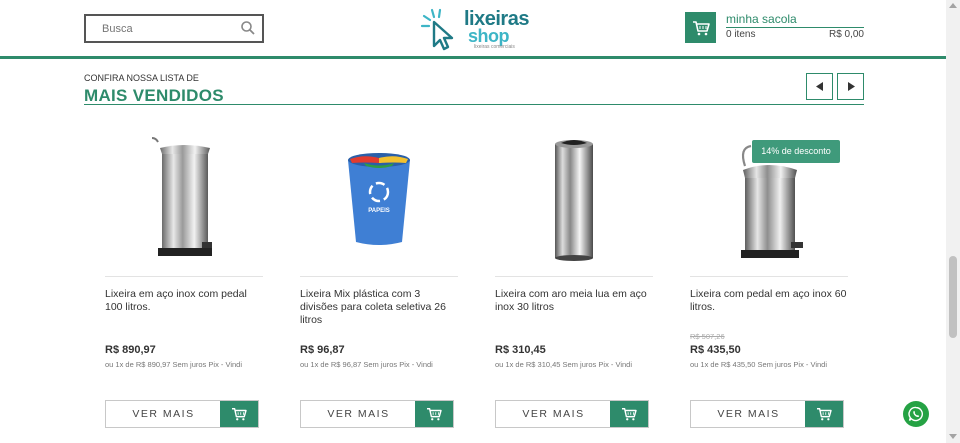 The height and width of the screenshot is (443, 960). I want to click on search-icon, so click(248, 28).